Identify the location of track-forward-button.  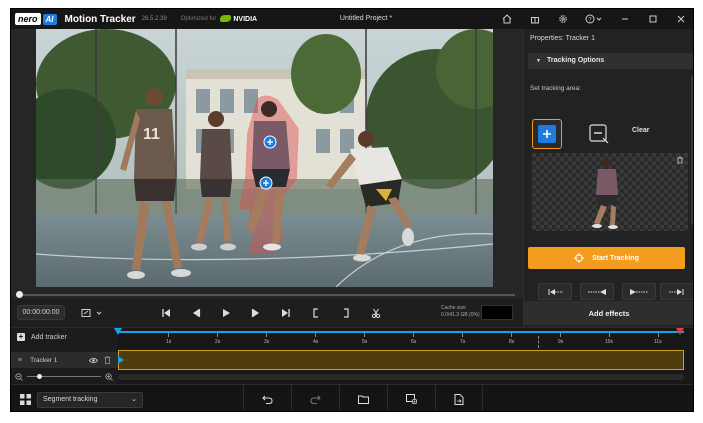
(639, 291).